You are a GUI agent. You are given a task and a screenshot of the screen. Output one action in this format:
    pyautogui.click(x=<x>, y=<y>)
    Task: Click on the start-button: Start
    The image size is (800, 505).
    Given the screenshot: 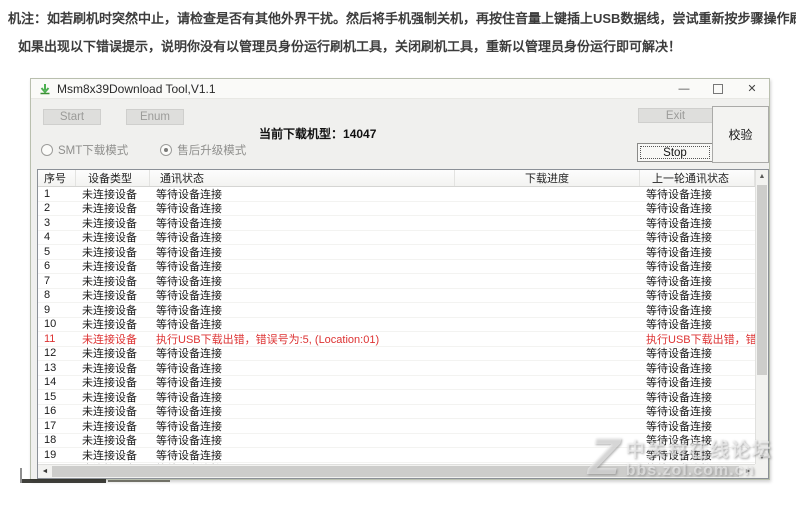 What is the action you would take?
    pyautogui.click(x=72, y=117)
    